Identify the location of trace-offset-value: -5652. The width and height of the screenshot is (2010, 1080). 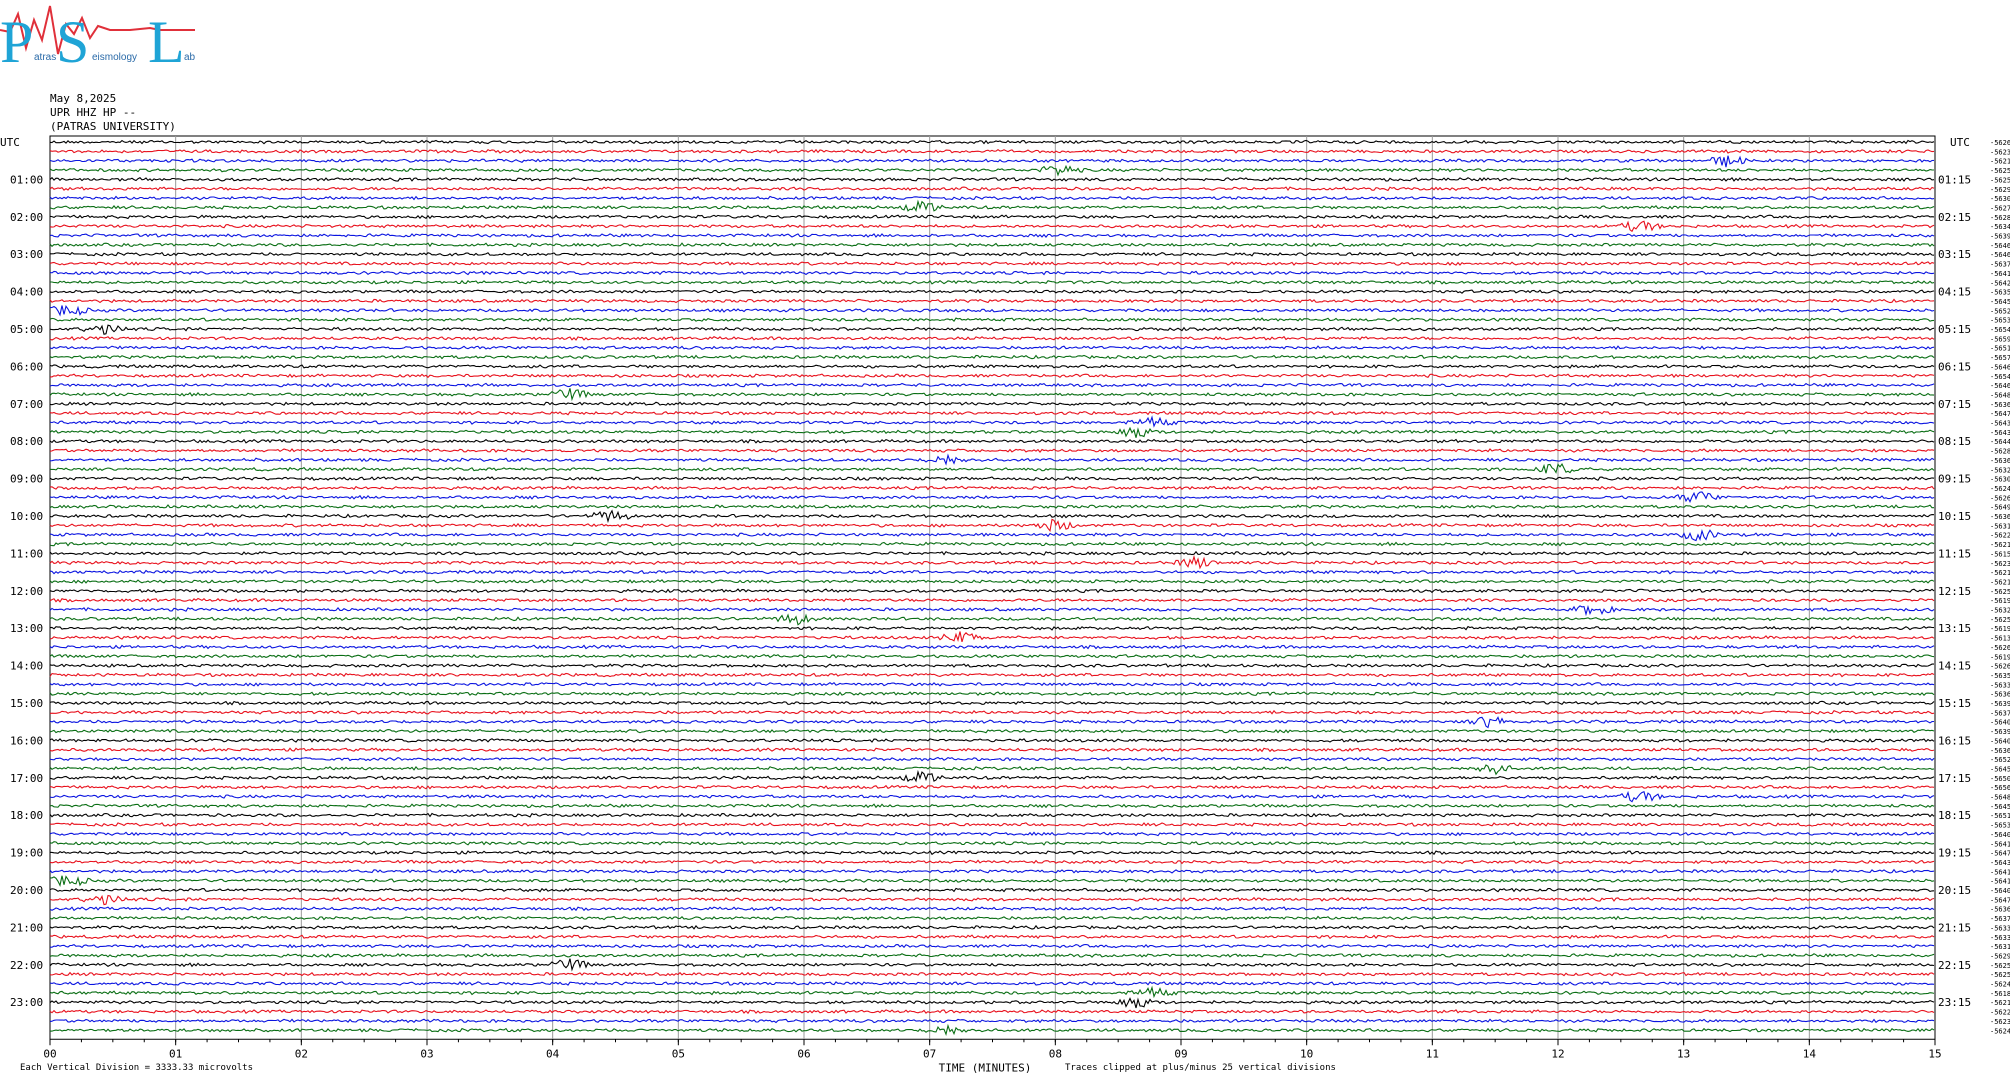
(2000, 760).